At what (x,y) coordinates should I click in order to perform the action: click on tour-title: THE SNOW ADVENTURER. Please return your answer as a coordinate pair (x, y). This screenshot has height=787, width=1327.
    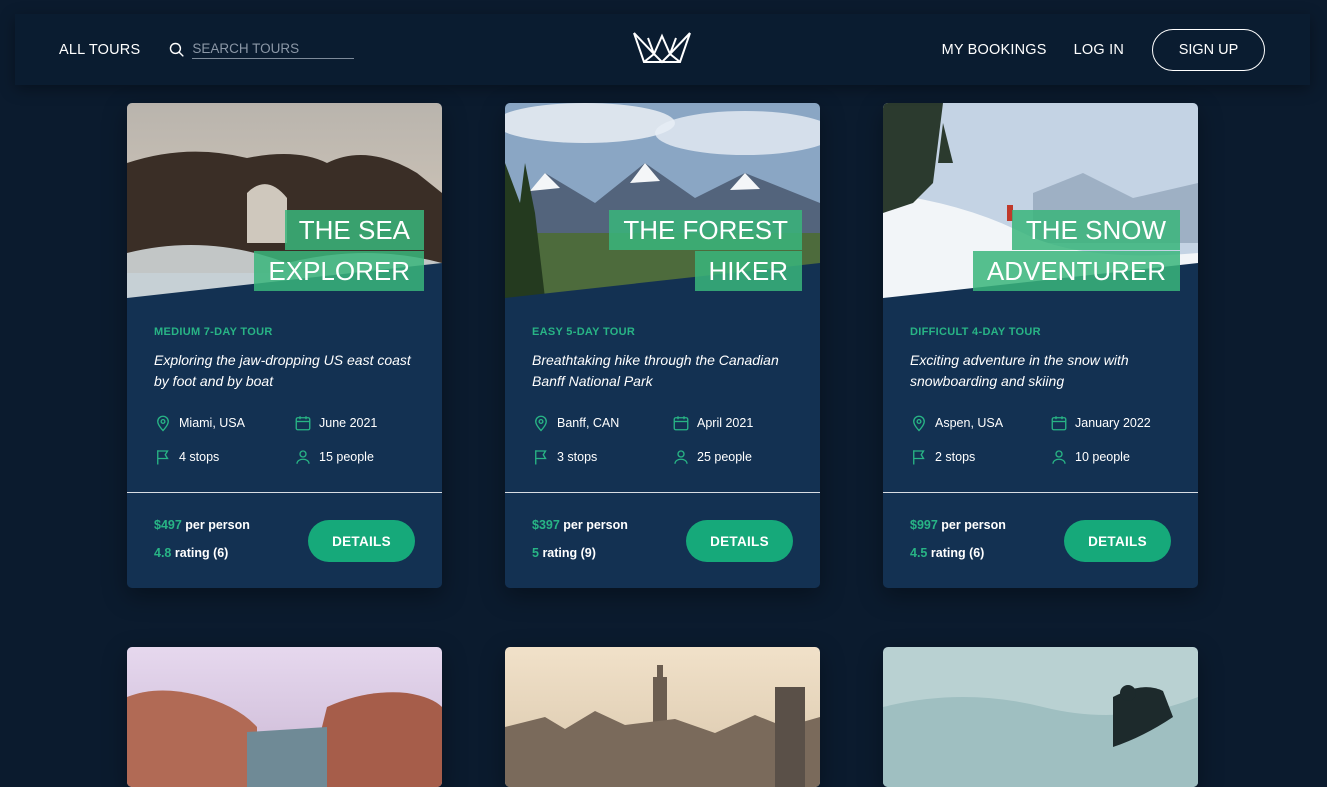
    Looking at the image, I should click on (1076, 251).